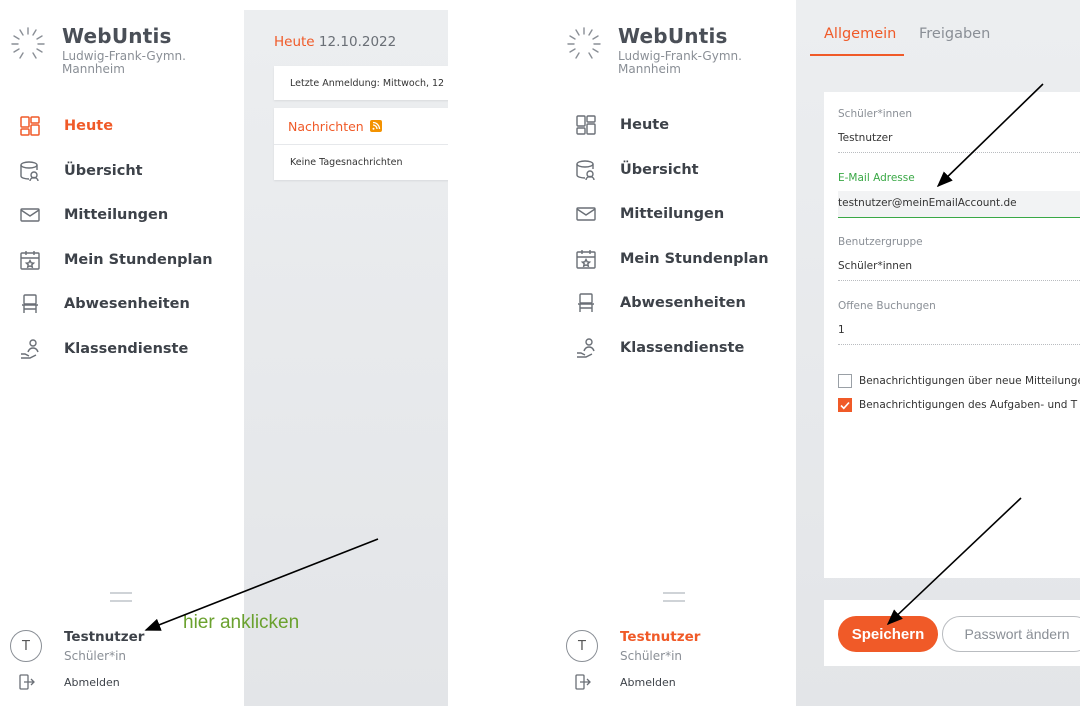  What do you see at coordinates (346, 162) in the screenshot?
I see `news-empty-text: Keine Tagesnachrichten` at bounding box center [346, 162].